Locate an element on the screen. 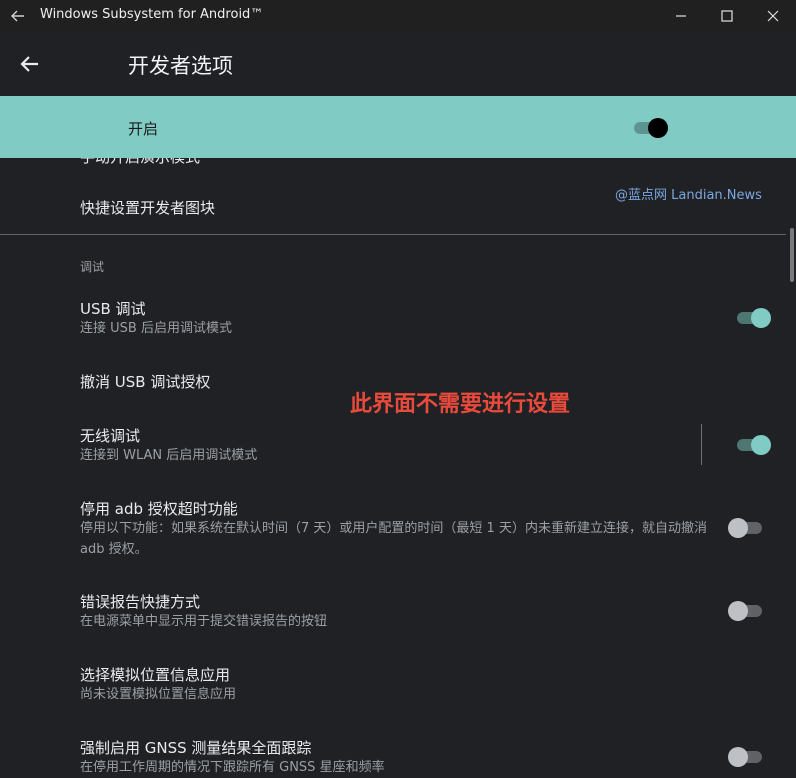  master-toggle is located at coordinates (650, 127).